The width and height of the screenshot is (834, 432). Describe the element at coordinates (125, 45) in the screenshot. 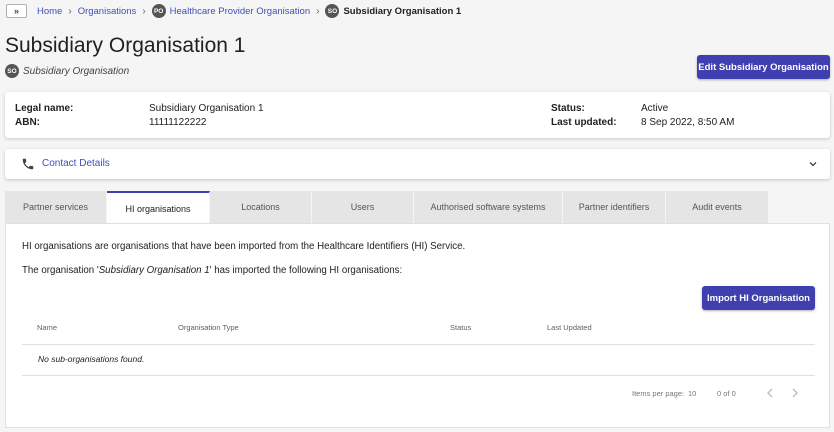

I see `page-title: Subsidiary Organisation 1` at that location.